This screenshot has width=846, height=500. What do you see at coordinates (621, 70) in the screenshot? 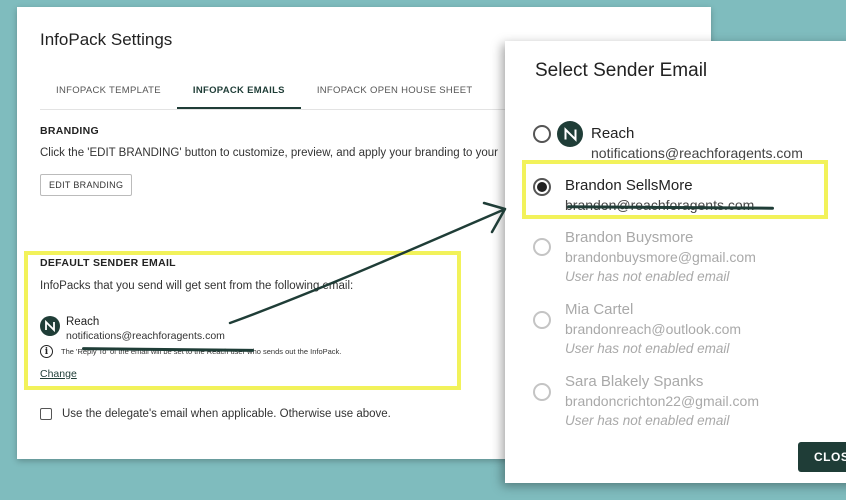
I see `modal-title: Select Sender Email` at bounding box center [621, 70].